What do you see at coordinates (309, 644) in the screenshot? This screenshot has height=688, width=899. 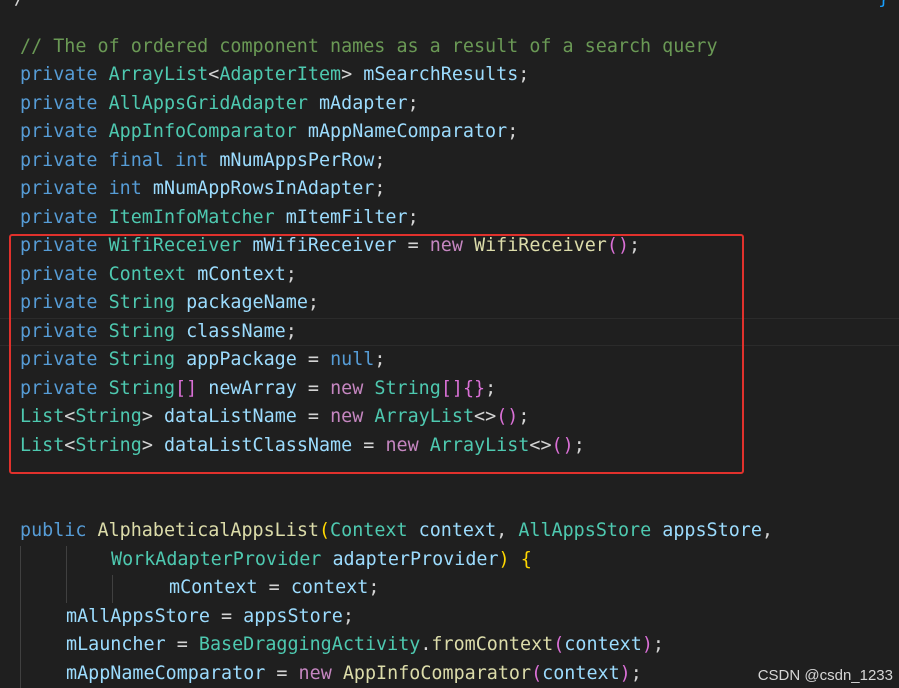 I see `type-name: BaseDraggingActivity` at bounding box center [309, 644].